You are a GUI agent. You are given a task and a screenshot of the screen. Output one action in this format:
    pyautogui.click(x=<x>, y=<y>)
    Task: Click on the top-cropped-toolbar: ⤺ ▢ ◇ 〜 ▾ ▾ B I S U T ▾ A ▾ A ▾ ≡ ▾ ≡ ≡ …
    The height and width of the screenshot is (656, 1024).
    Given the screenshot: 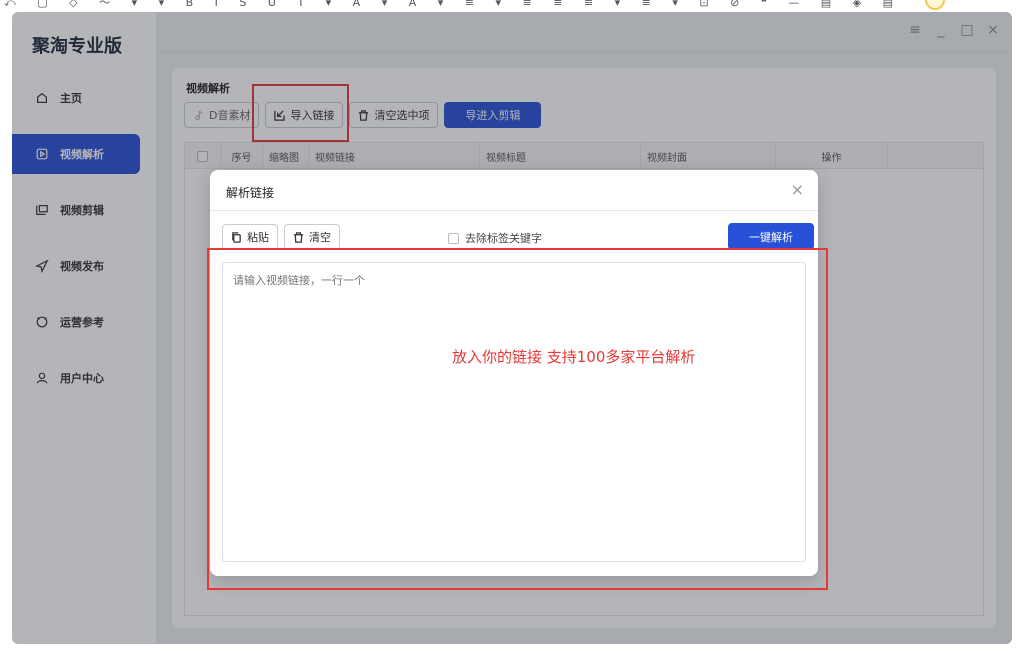 What is the action you would take?
    pyautogui.click(x=512, y=6)
    